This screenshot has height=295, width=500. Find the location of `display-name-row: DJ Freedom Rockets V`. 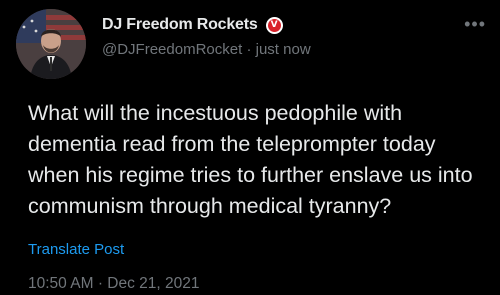

display-name-row: DJ Freedom Rockets V is located at coordinates (206, 25).